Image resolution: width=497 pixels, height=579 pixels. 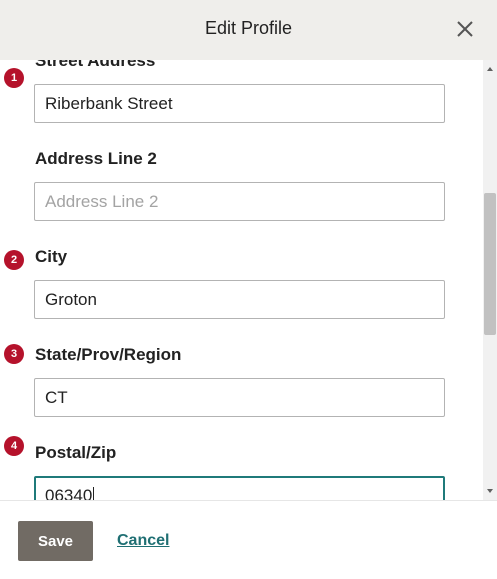 What do you see at coordinates (241, 467) in the screenshot?
I see `postal-zip-field: Postal/Zip 06340` at bounding box center [241, 467].